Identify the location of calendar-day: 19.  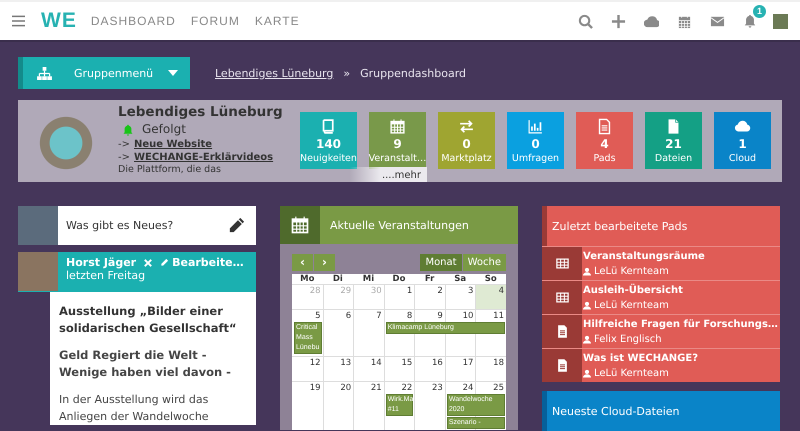
(307, 388).